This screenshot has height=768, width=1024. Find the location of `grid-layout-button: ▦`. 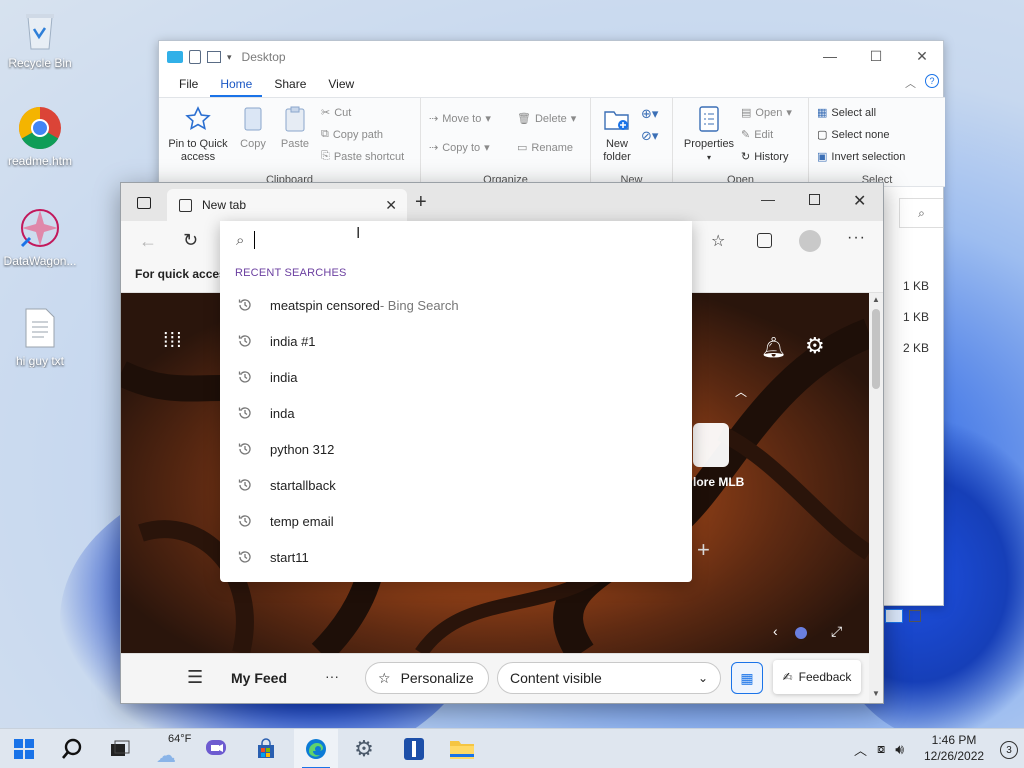

grid-layout-button: ▦ is located at coordinates (747, 678).